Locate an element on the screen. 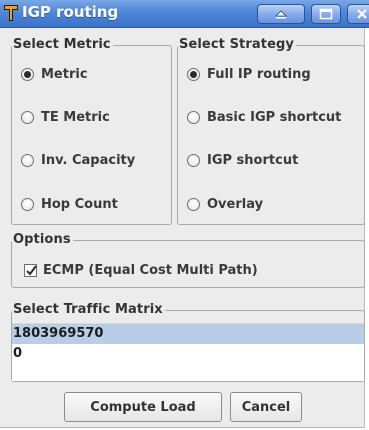 The image size is (369, 430). metric-option-metric: Metric is located at coordinates (54, 74).